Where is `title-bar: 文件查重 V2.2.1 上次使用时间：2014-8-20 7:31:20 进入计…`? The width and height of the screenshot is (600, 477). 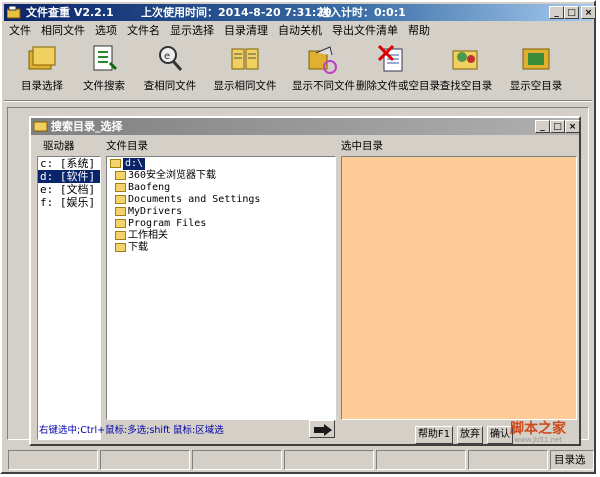 title-bar: 文件查重 V2.2.1 上次使用时间：2014-8-20 7:31:20 进入计… is located at coordinates (300, 12).